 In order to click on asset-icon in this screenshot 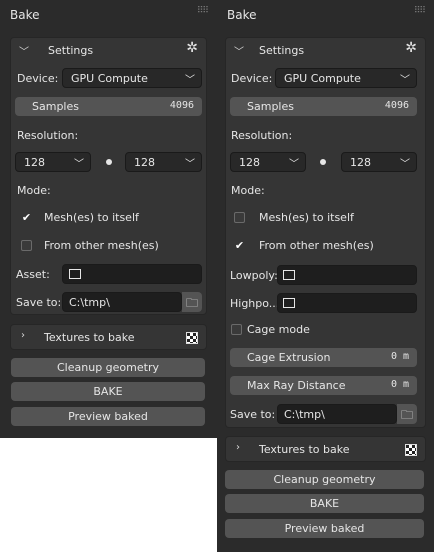, I will do `click(75, 274)`.